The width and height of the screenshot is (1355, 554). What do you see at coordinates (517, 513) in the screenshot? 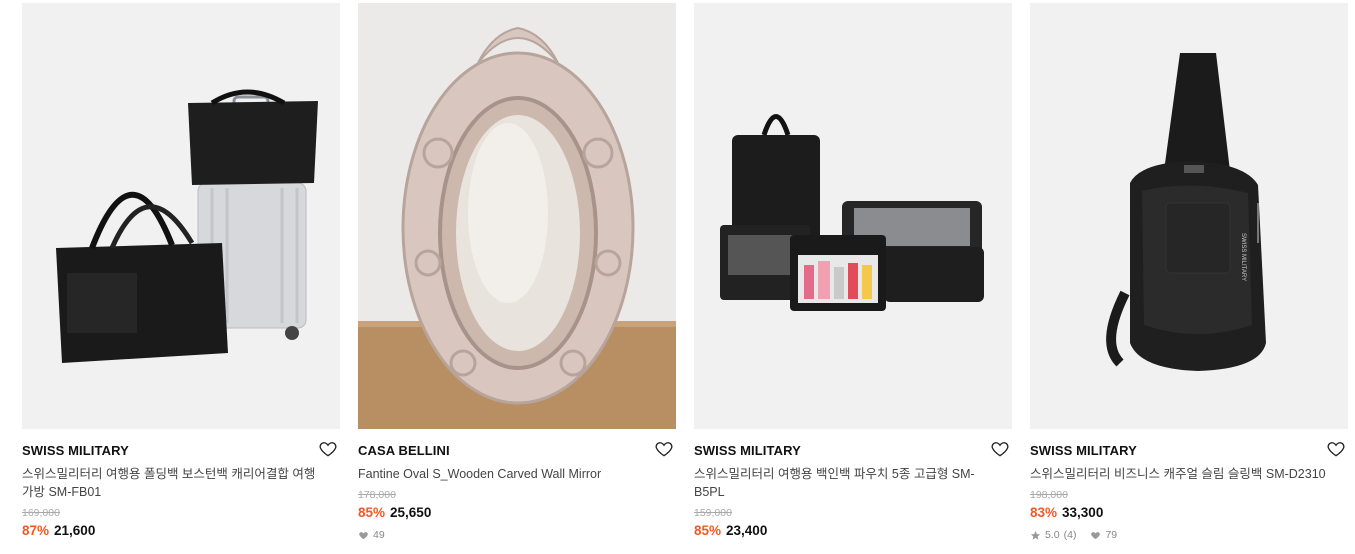
I see `price-row: 85% 25,650` at bounding box center [517, 513].